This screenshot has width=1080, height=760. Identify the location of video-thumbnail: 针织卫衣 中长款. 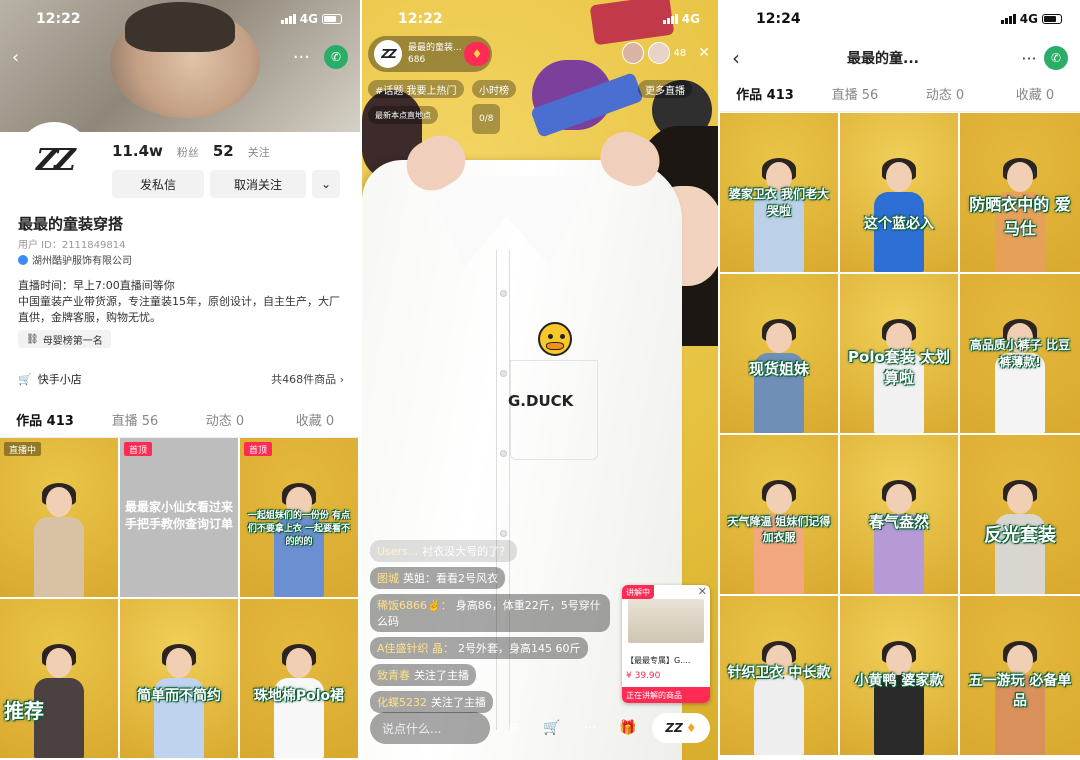
(779, 675).